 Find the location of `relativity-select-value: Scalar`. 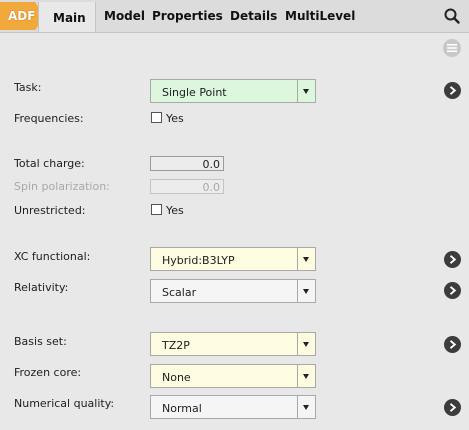

relativity-select-value: Scalar is located at coordinates (179, 292).